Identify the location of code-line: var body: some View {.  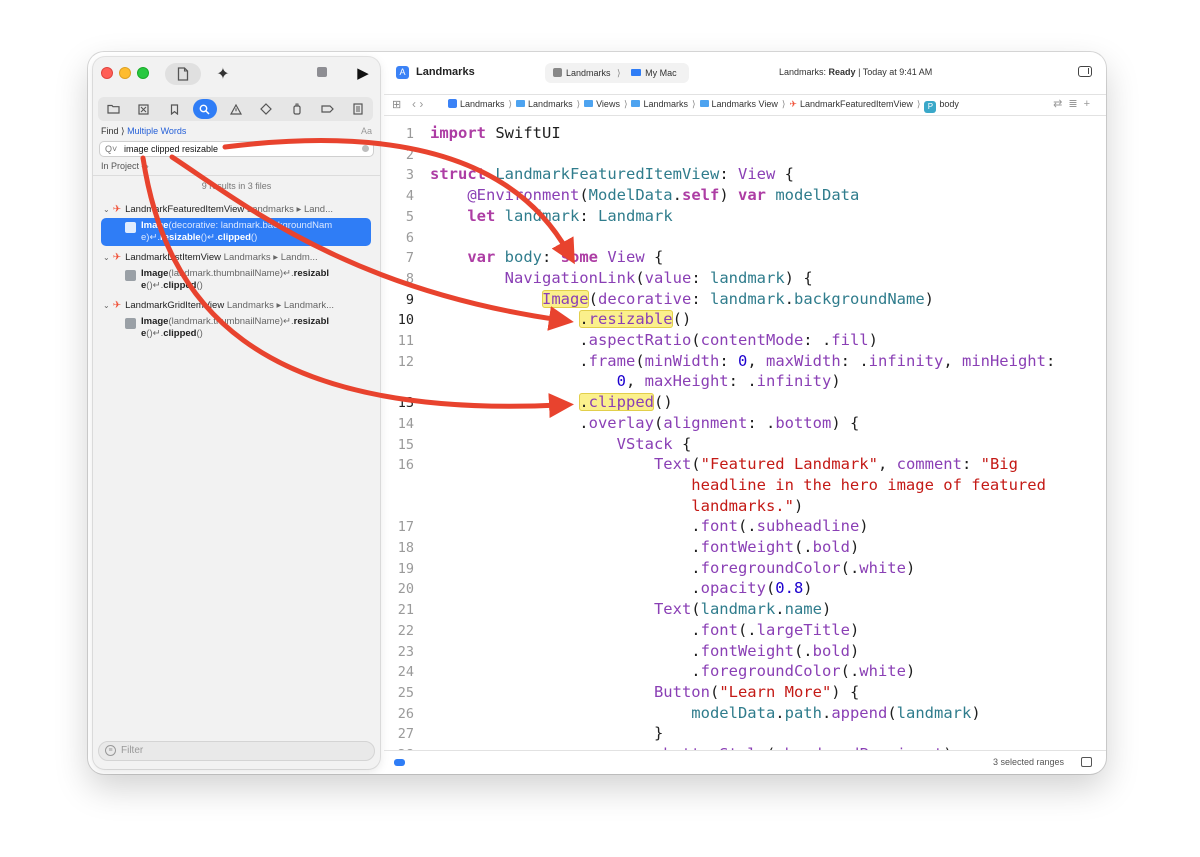
(546, 257).